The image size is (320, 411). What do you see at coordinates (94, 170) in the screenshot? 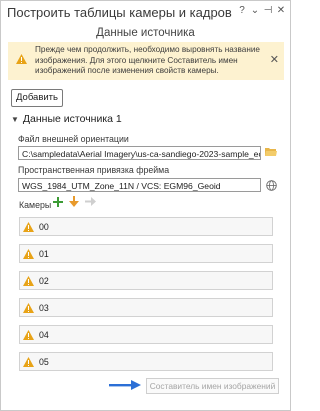
I see `spatial-reference-label: Пространственная привязка фрейма` at bounding box center [94, 170].